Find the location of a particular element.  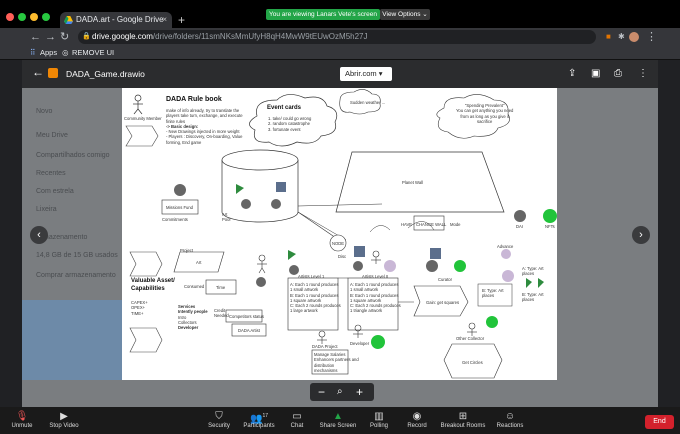

back-icon: ← is located at coordinates (35, 37).